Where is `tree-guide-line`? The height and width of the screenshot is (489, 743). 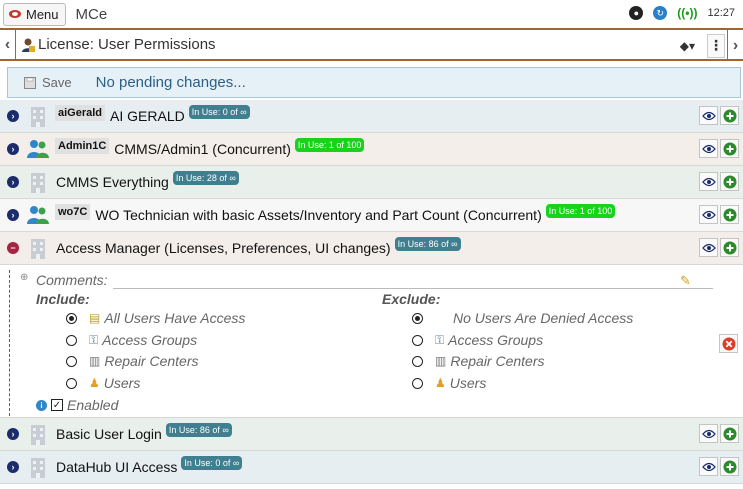 tree-guide-line is located at coordinates (9, 343).